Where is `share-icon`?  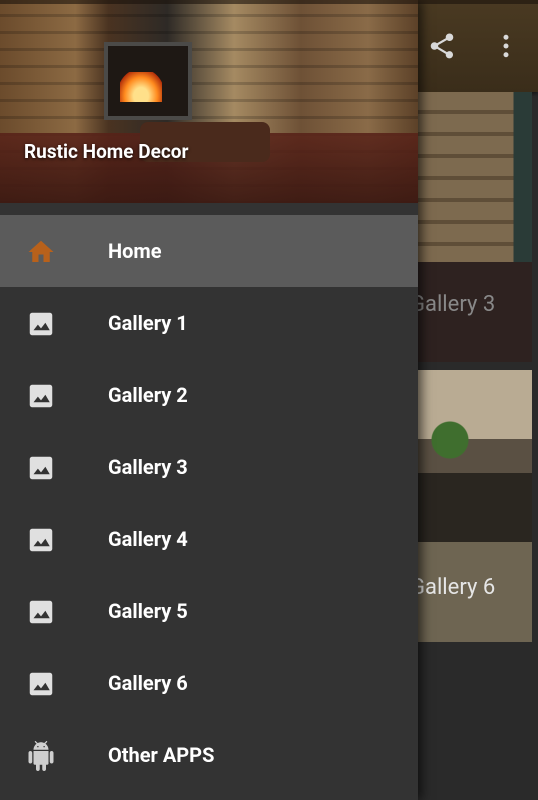
share-icon is located at coordinates (442, 46).